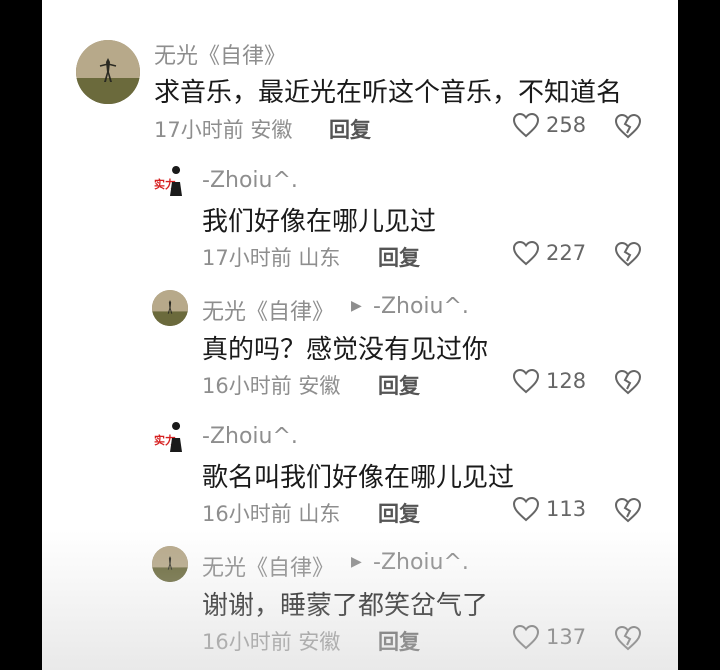 The image size is (720, 670). I want to click on like-count: 128, so click(566, 381).